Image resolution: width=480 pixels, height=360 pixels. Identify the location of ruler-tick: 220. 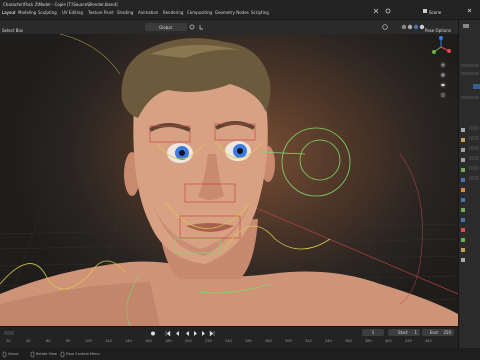
(208, 341).